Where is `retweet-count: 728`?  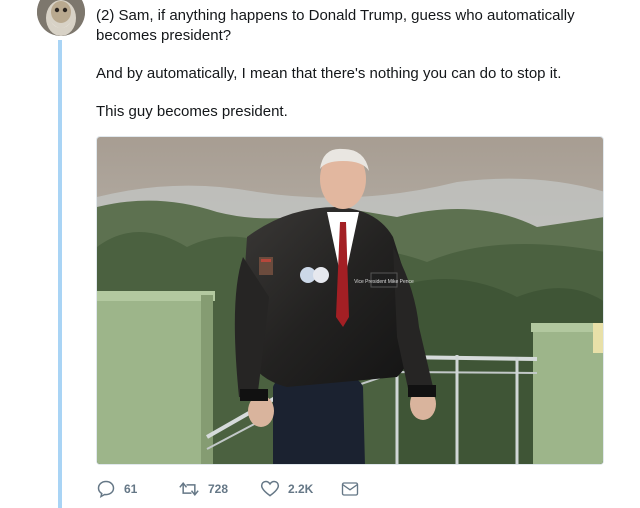 retweet-count: 728 is located at coordinates (218, 489).